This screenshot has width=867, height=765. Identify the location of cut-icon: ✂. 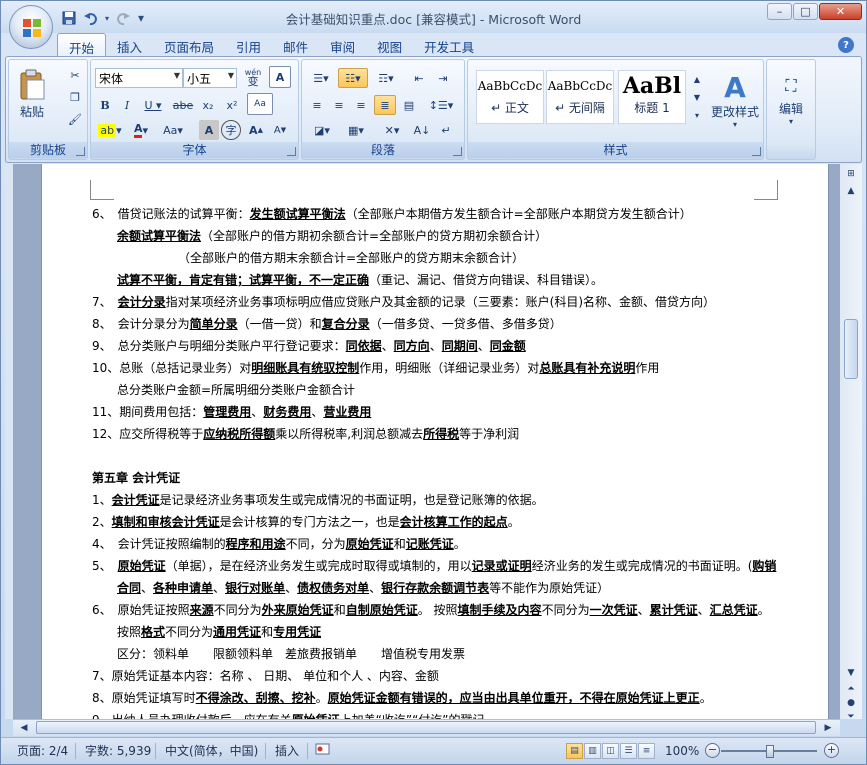
(75, 75).